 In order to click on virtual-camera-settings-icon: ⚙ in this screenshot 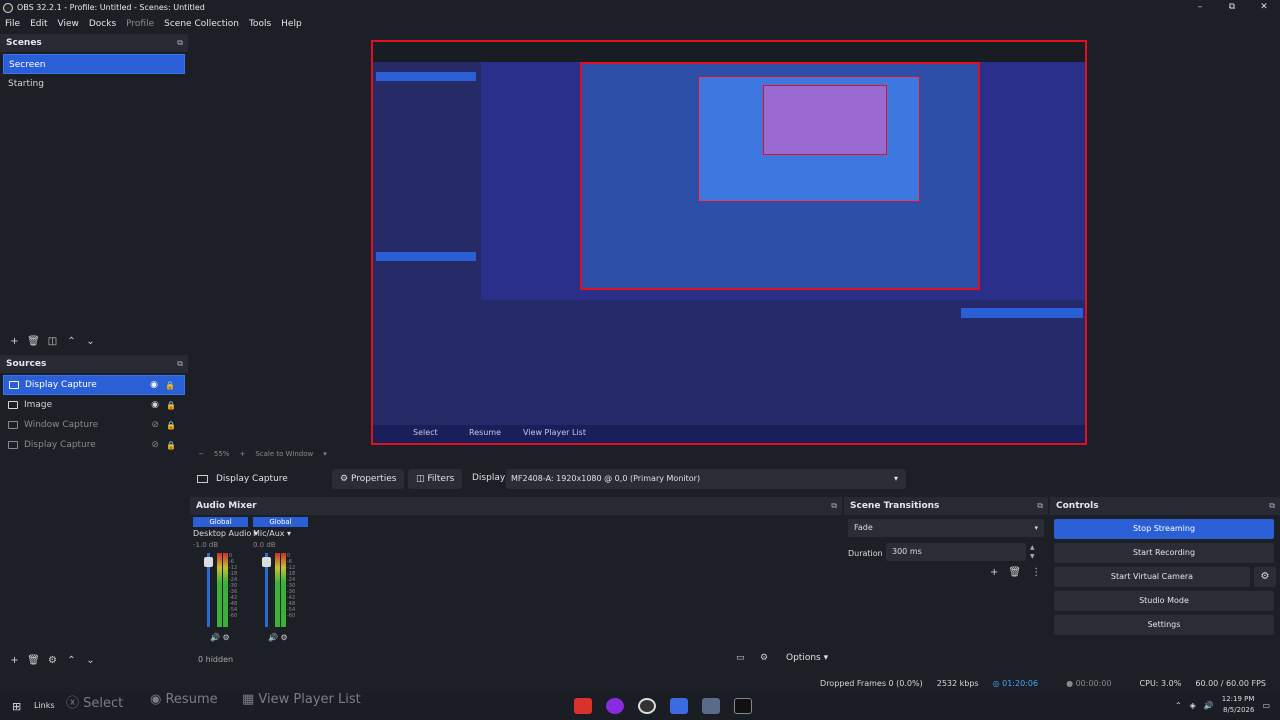, I will do `click(1265, 577)`.